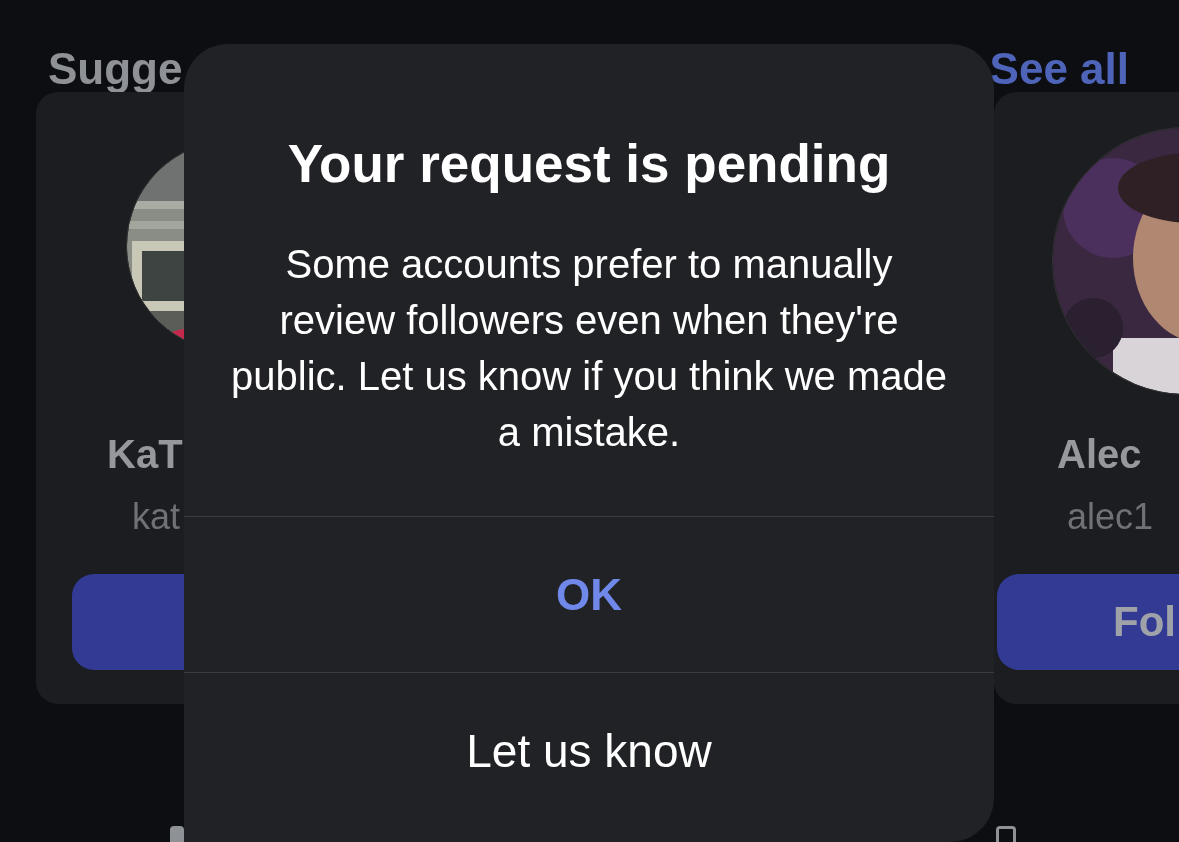 Image resolution: width=1179 pixels, height=842 pixels. Describe the element at coordinates (1088, 622) in the screenshot. I see `follow-button: Fol` at that location.